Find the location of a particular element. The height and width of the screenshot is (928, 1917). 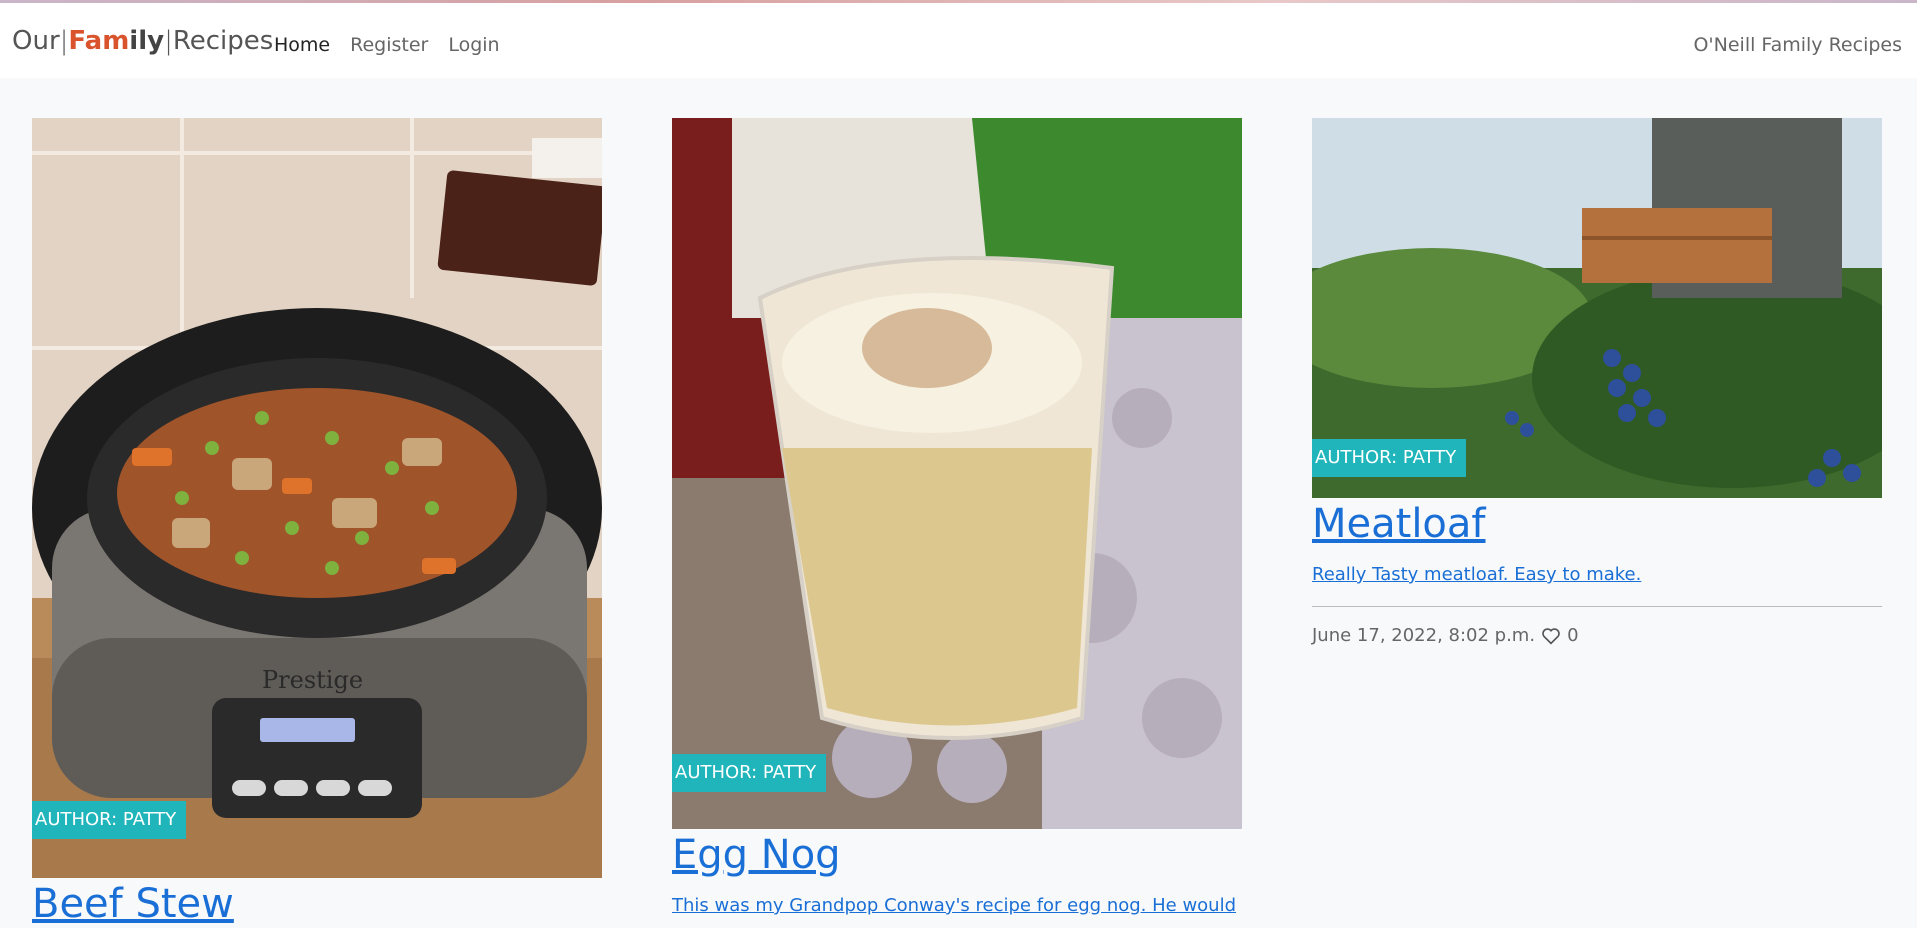

nav-links: Home Register Login is located at coordinates (387, 45).